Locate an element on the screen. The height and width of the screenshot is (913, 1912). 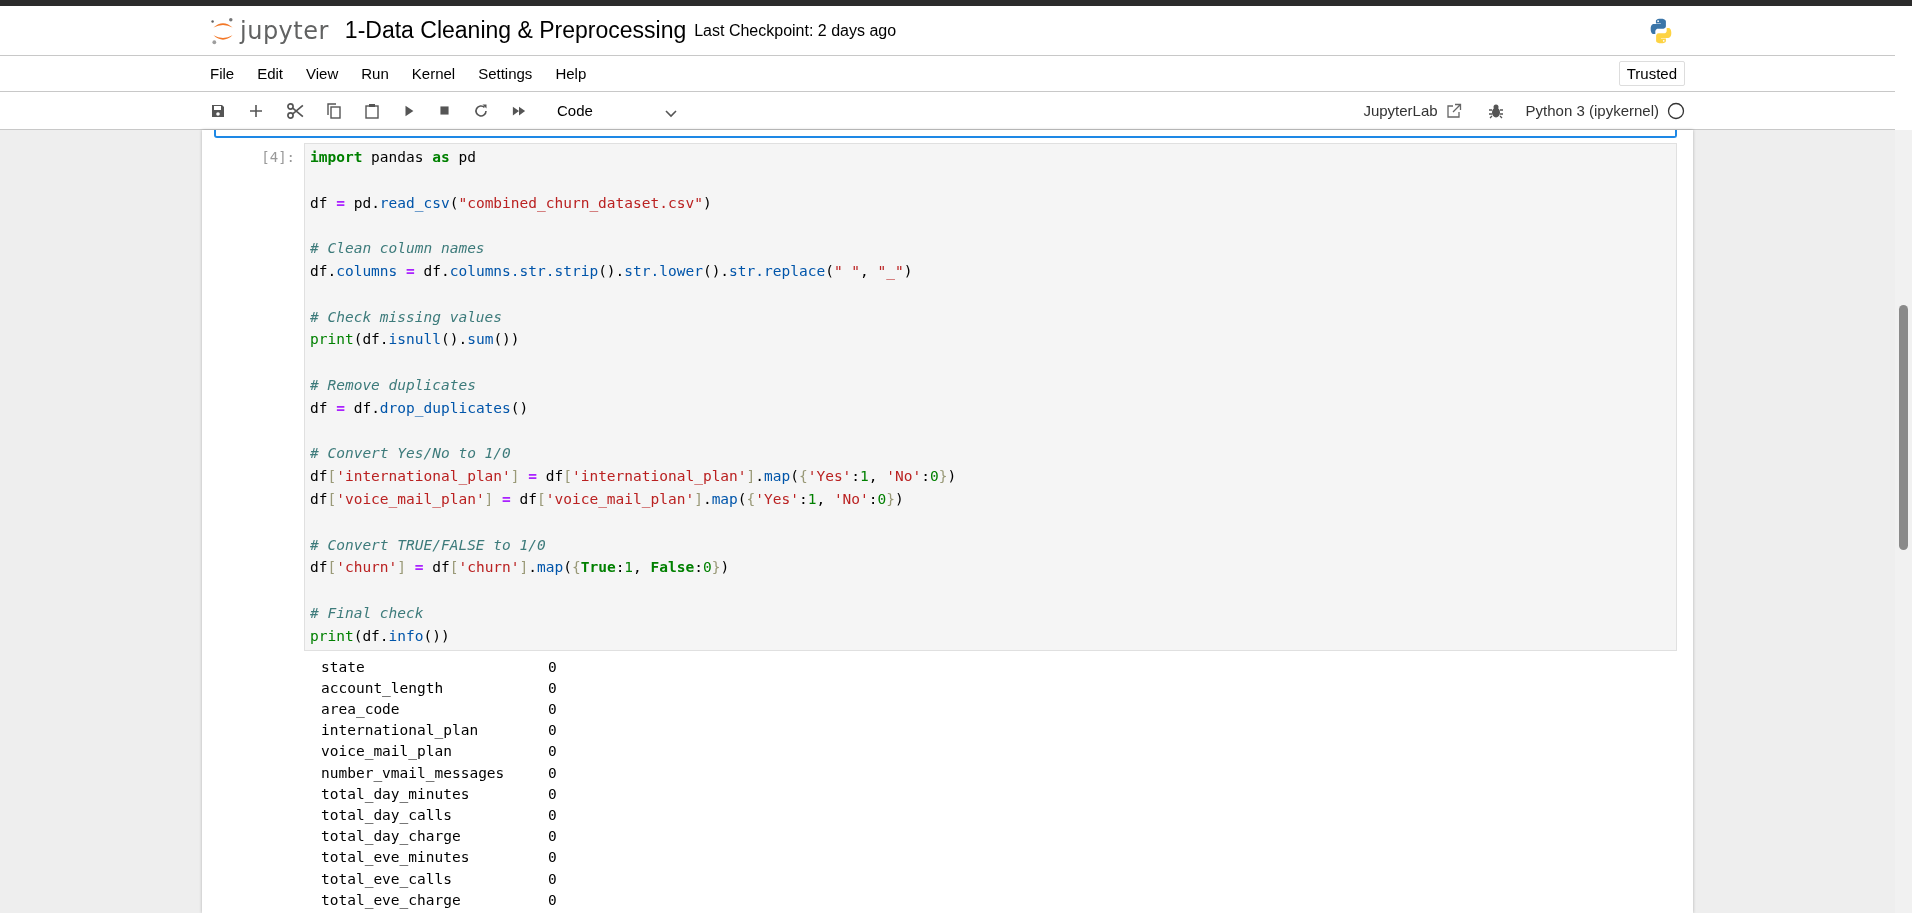
output-label: total_day_minutes is located at coordinates (395, 794).